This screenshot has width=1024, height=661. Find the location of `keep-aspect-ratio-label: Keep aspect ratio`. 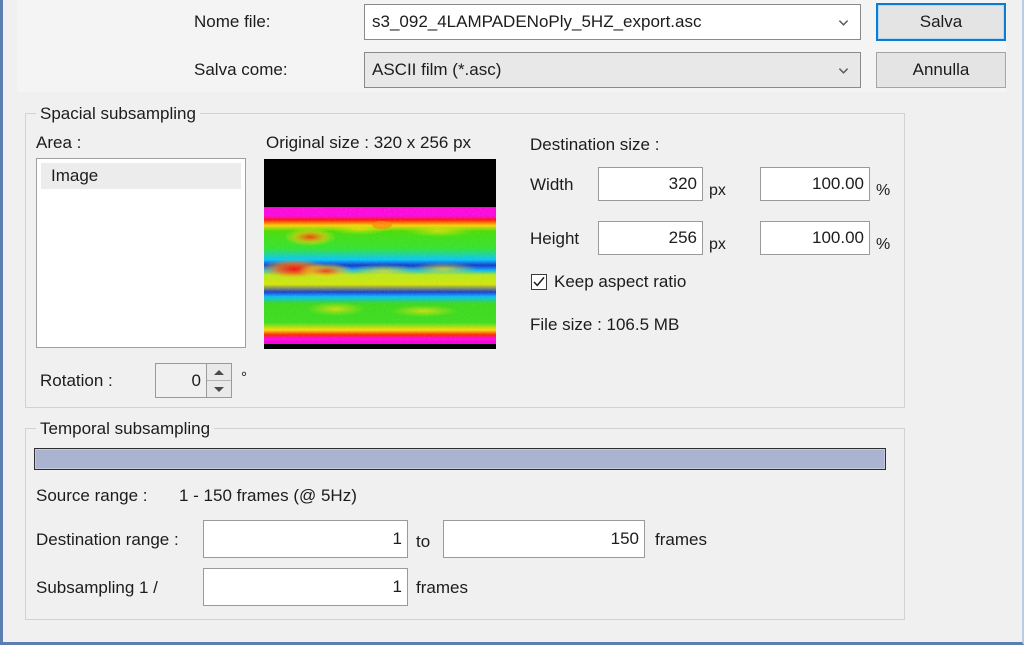

keep-aspect-ratio-label: Keep aspect ratio is located at coordinates (620, 281).